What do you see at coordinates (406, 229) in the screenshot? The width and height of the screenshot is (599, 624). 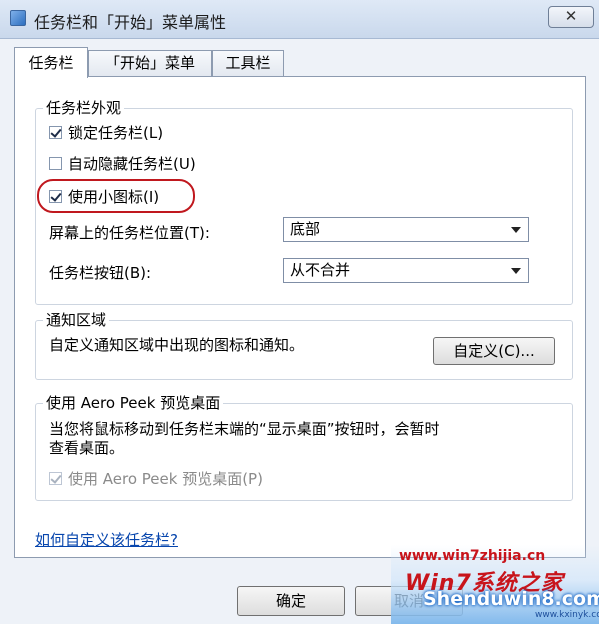 I see `taskbar-position-select: 底部` at bounding box center [406, 229].